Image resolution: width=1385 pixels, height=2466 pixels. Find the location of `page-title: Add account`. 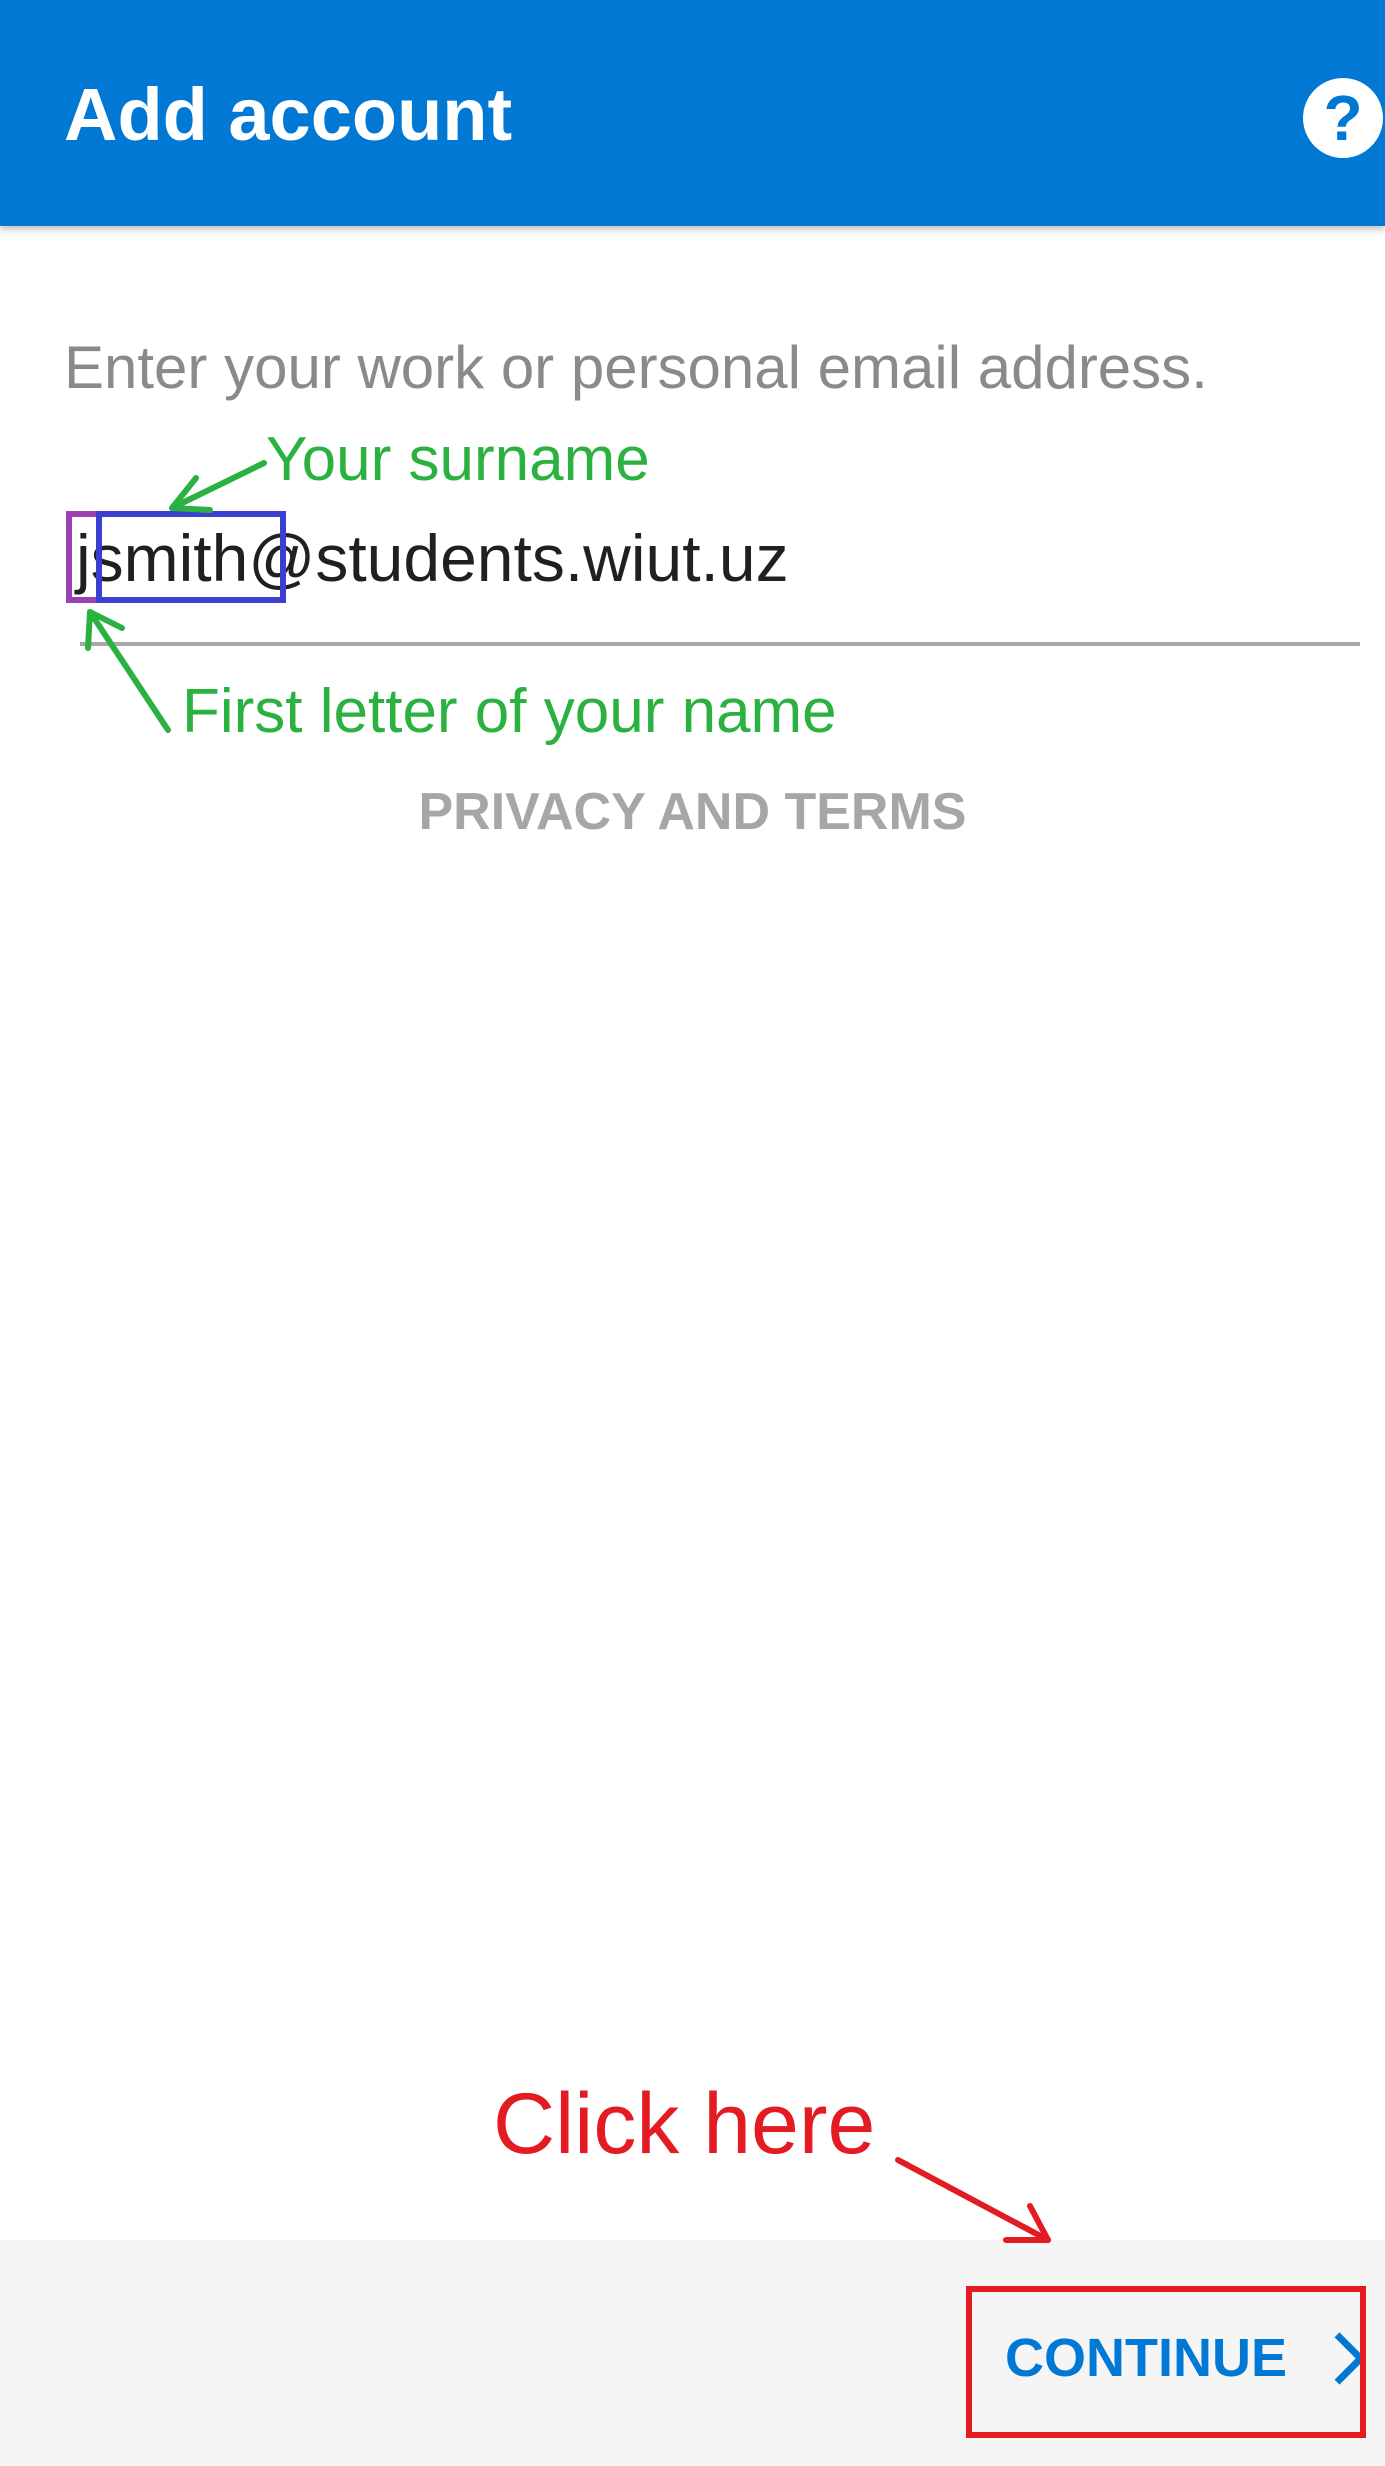

page-title: Add account is located at coordinates (288, 114).